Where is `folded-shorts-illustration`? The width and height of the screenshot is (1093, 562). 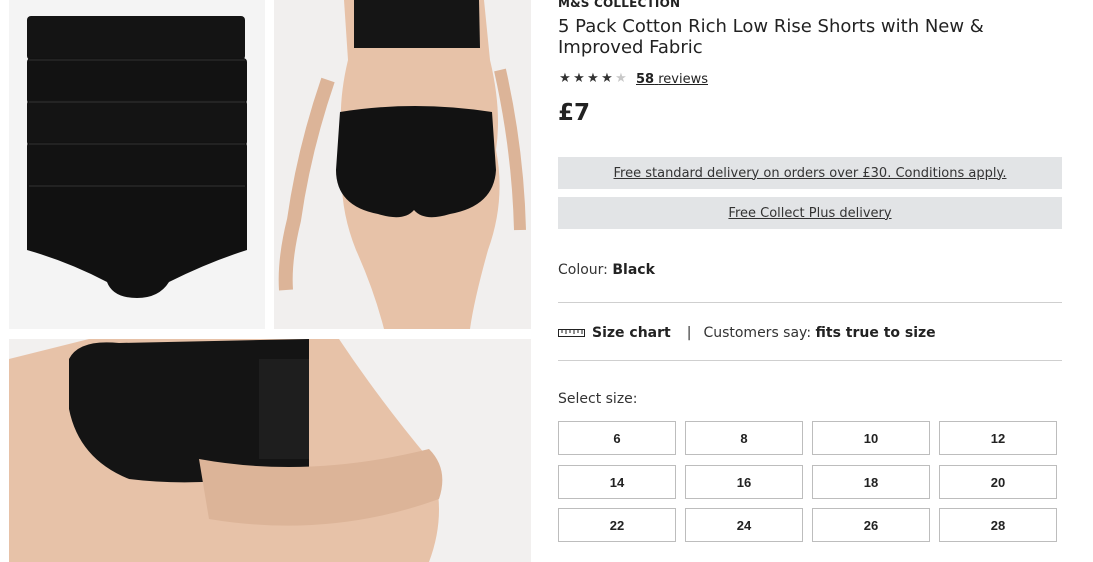
folded-shorts-illustration is located at coordinates (137, 157).